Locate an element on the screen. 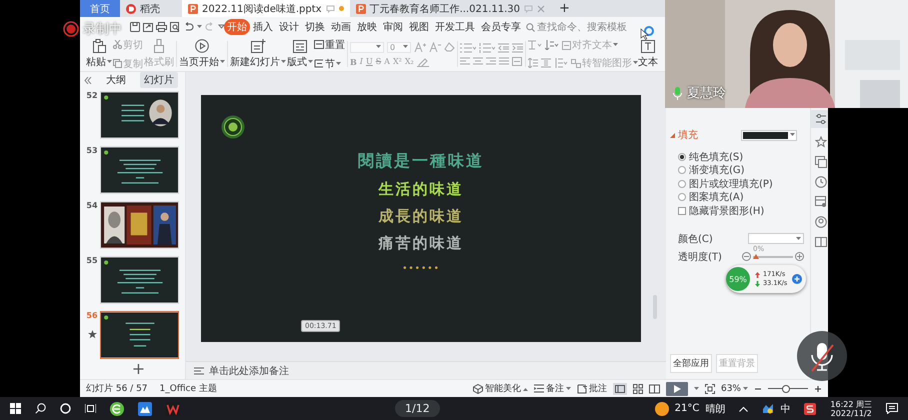 This screenshot has height=420, width=908. panel-tab: 幻灯片 is located at coordinates (159, 80).